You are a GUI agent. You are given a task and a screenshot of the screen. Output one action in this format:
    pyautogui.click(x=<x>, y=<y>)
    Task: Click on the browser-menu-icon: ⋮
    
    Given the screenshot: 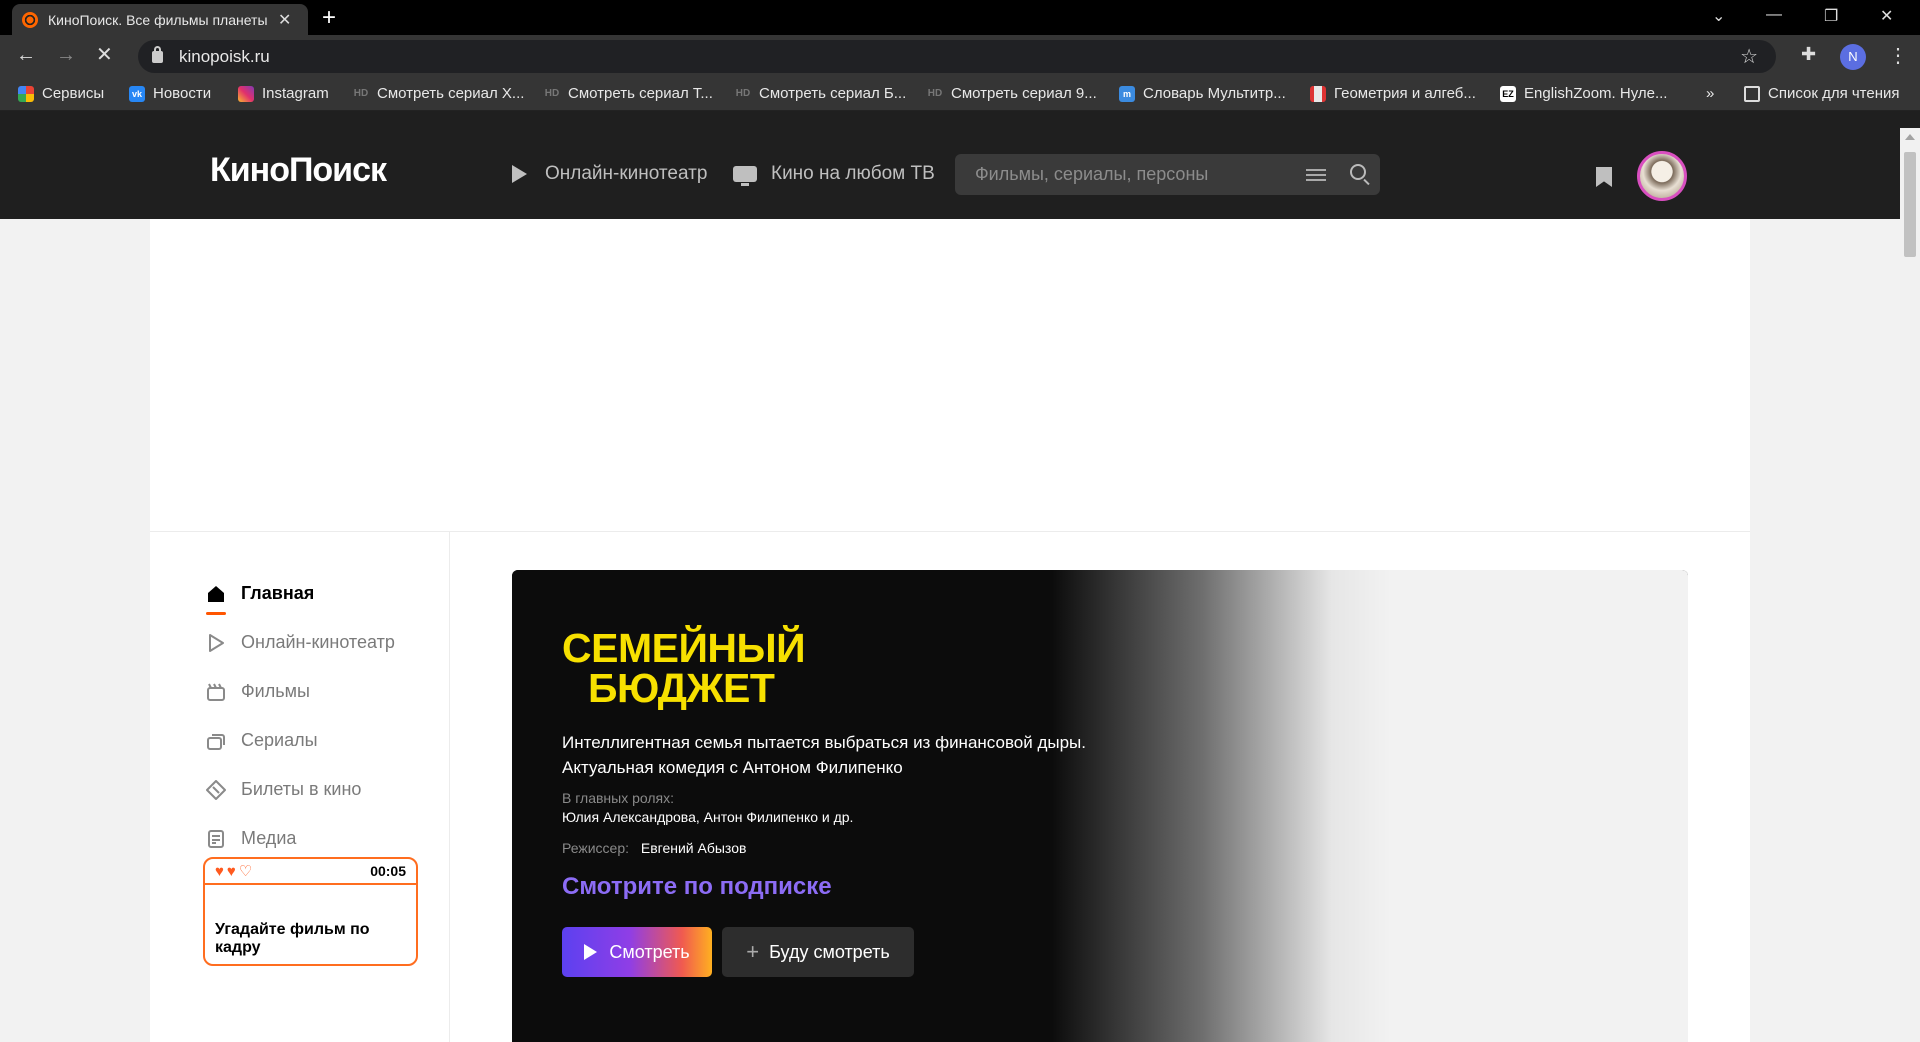 What is the action you would take?
    pyautogui.click(x=1898, y=55)
    